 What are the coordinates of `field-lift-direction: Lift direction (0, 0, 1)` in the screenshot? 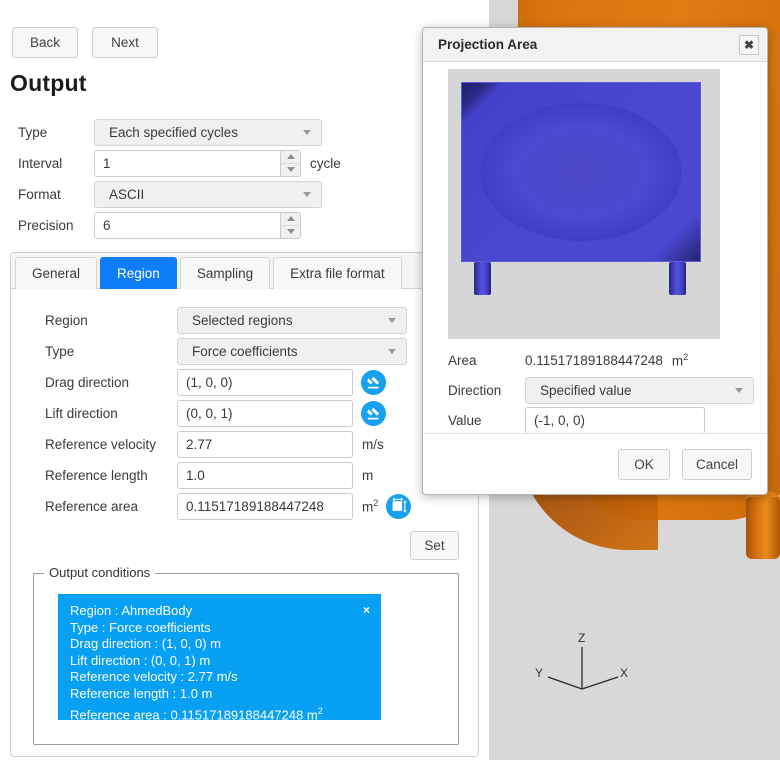 It's located at (228, 413).